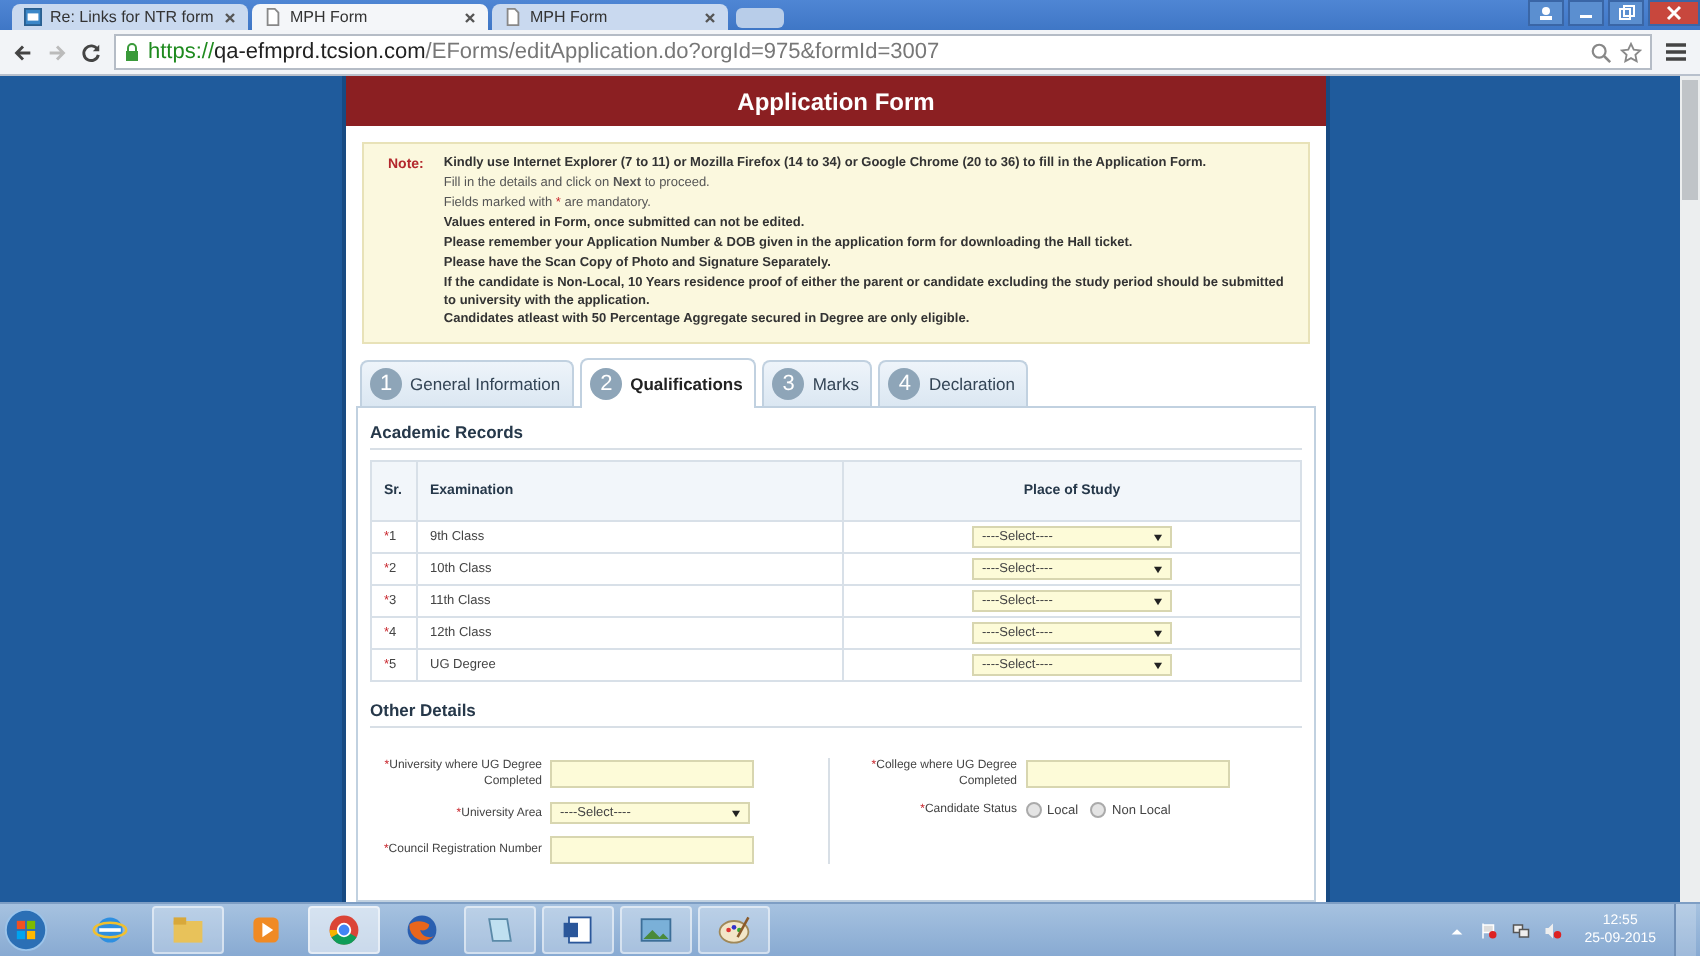 The width and height of the screenshot is (1700, 956). What do you see at coordinates (132, 52) in the screenshot?
I see `lock-icon` at bounding box center [132, 52].